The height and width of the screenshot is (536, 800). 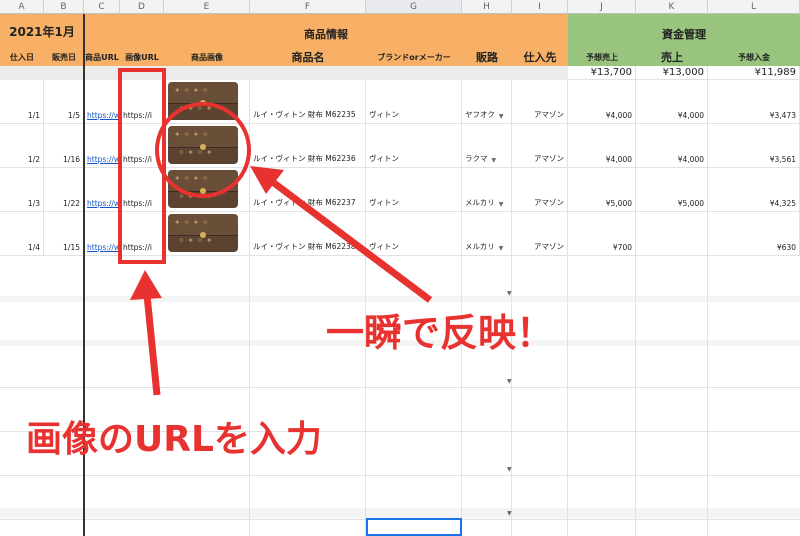 What do you see at coordinates (203, 150) in the screenshot?
I see `highlight-circle` at bounding box center [203, 150].